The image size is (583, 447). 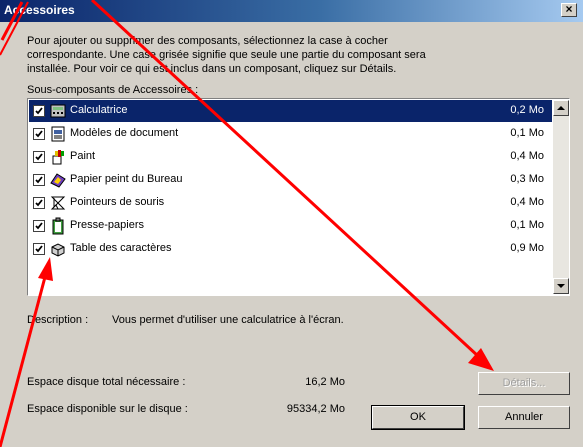 What do you see at coordinates (124, 133) in the screenshot?
I see `component-name: Modèles de document` at bounding box center [124, 133].